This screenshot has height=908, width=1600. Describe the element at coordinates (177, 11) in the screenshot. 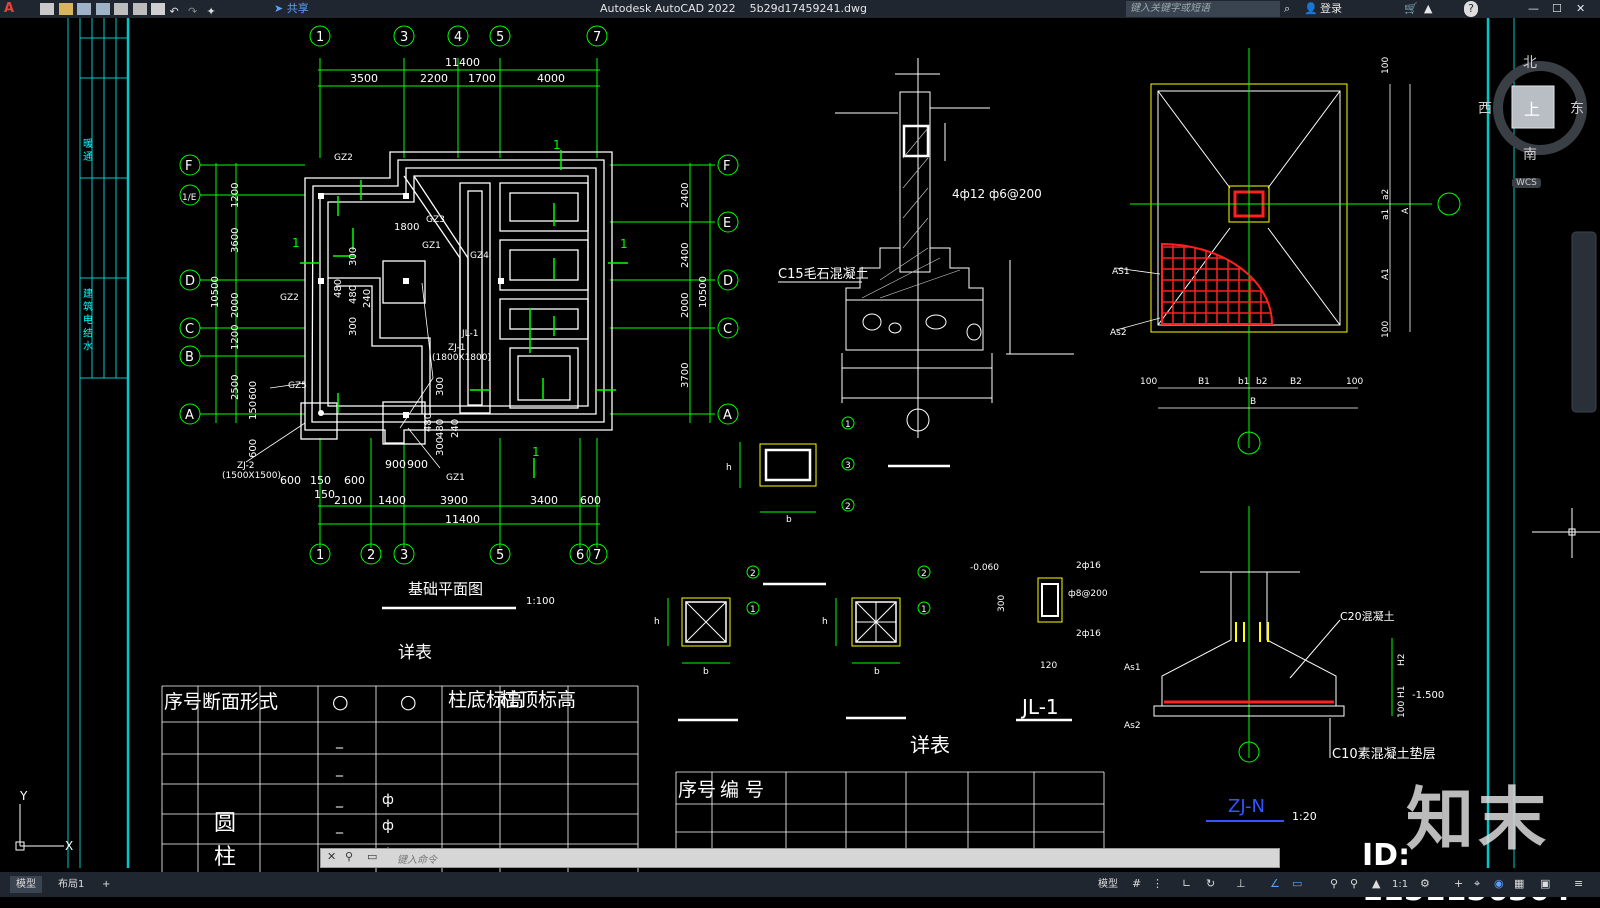

I see `undo-icon: ↶` at that location.